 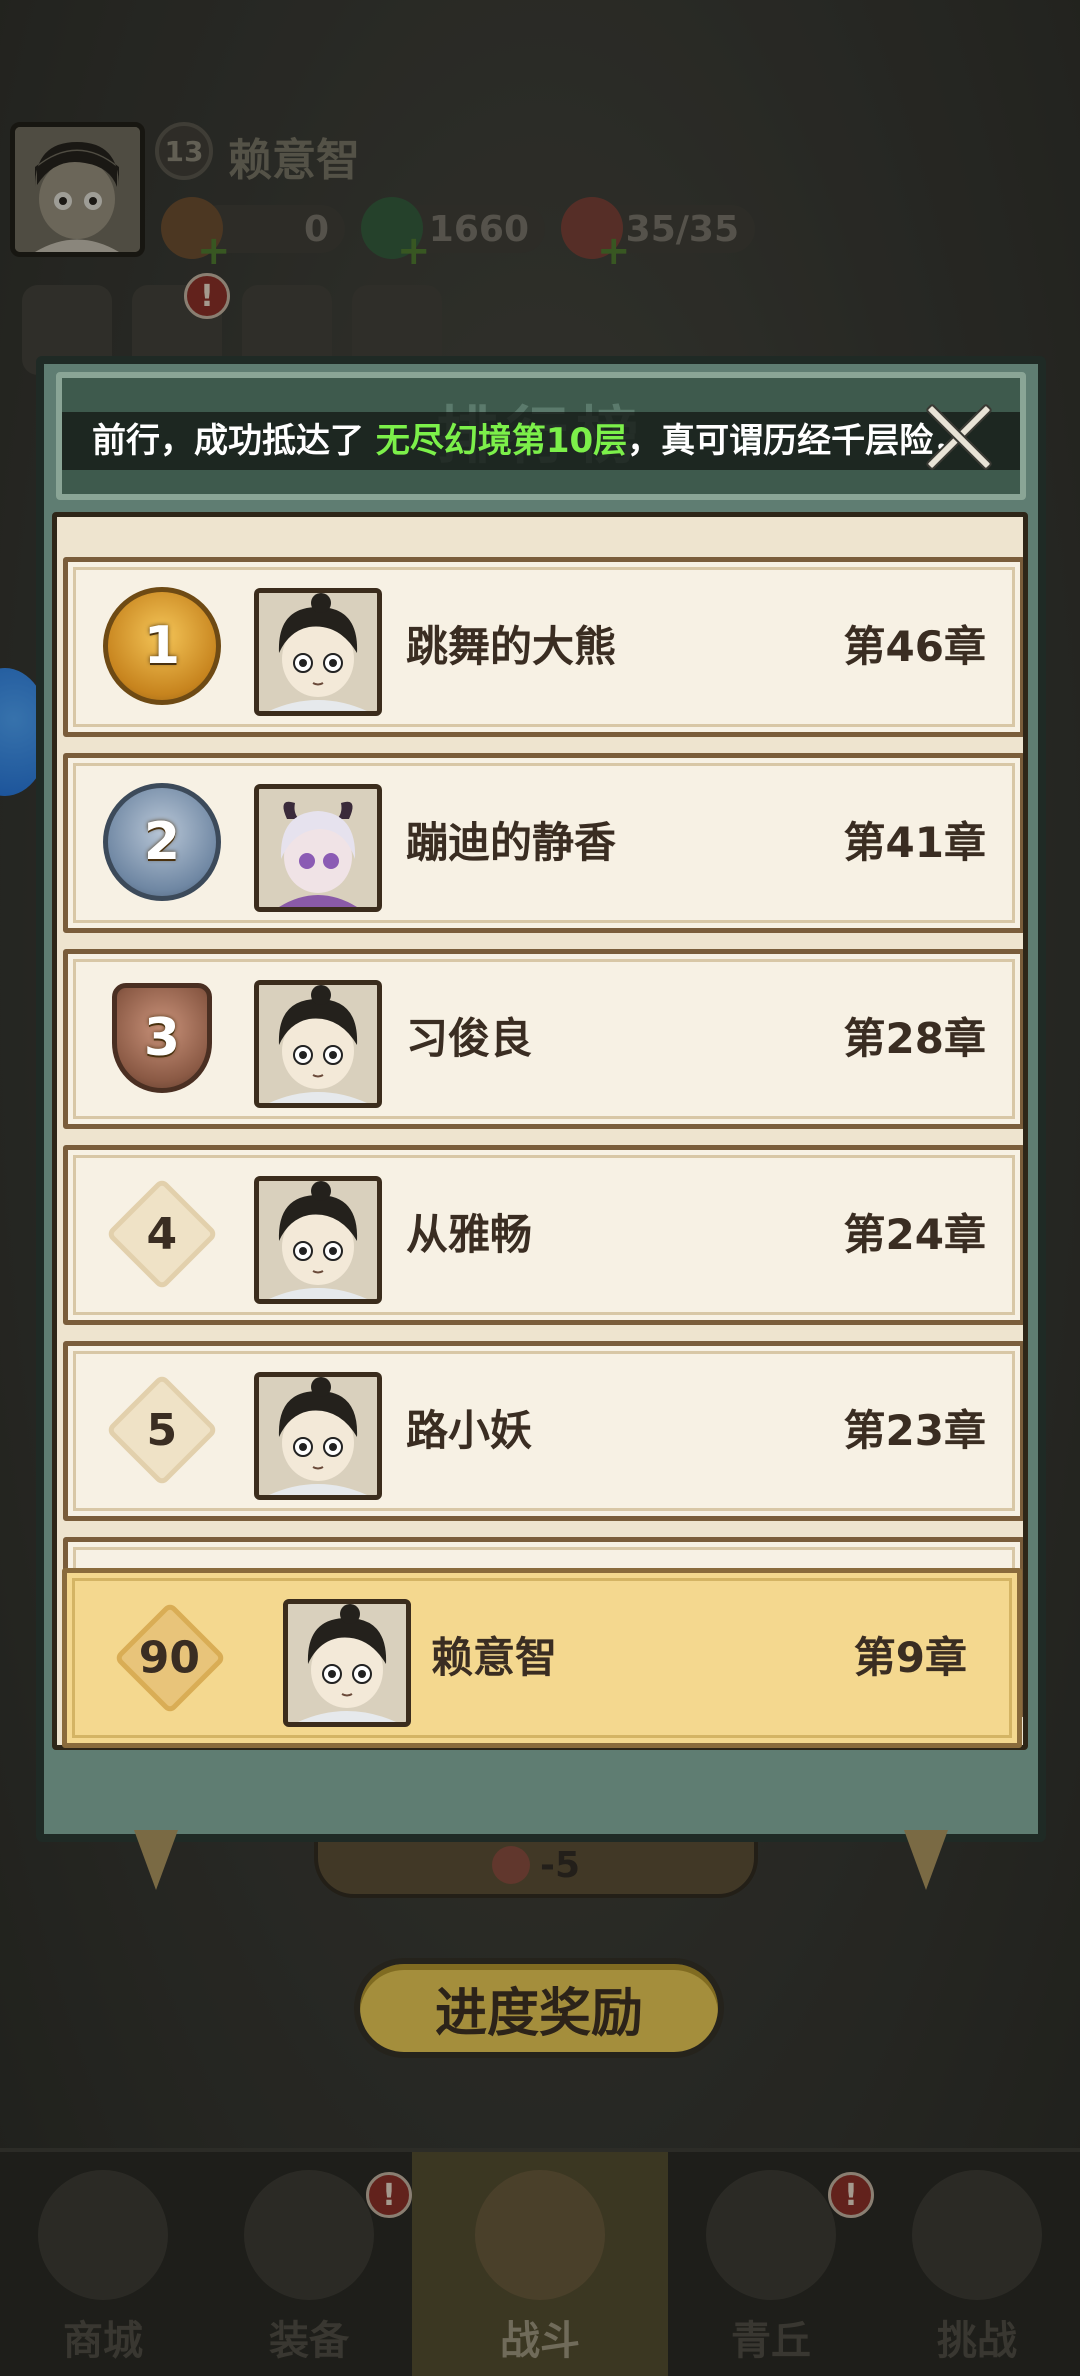 I want to click on leaderboard-title-bar: 排行榜 前行，成功抵达了 无尽幻境第10层，真可谓历经千层险，, so click(x=541, y=436).